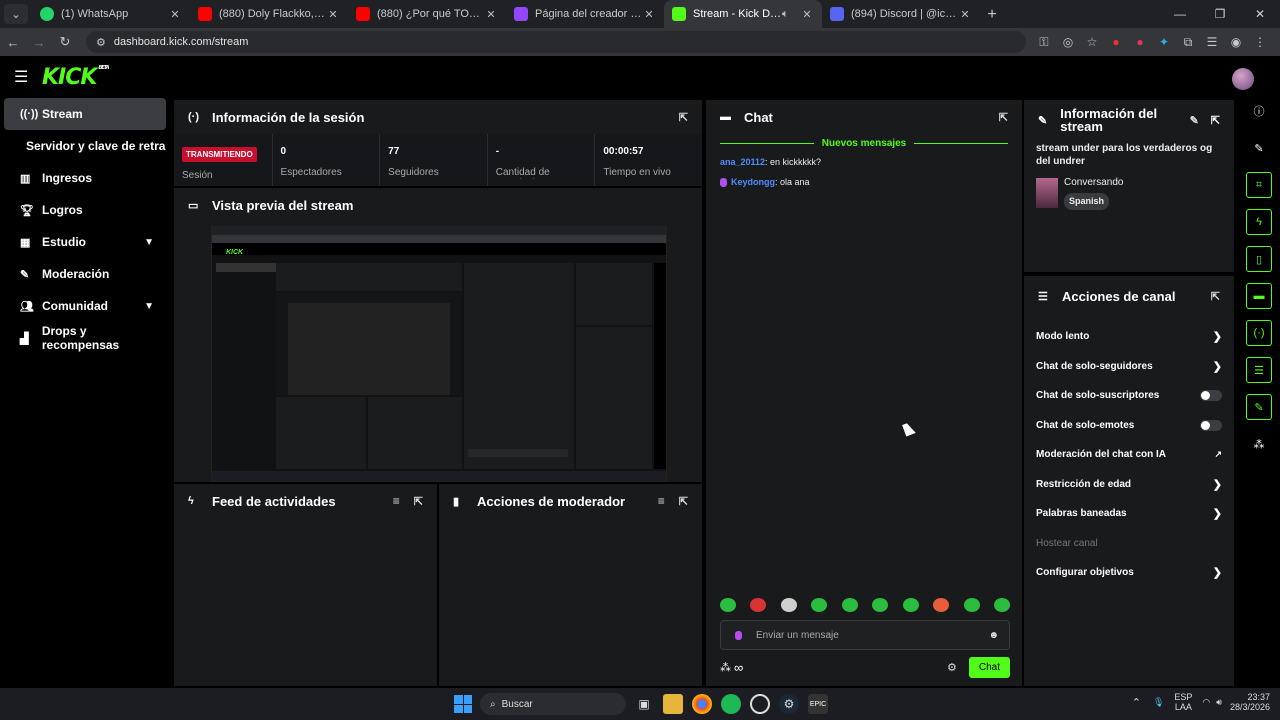 The height and width of the screenshot is (720, 1280). Describe the element at coordinates (952, 667) in the screenshot. I see `gear-icon: ⚙` at that location.